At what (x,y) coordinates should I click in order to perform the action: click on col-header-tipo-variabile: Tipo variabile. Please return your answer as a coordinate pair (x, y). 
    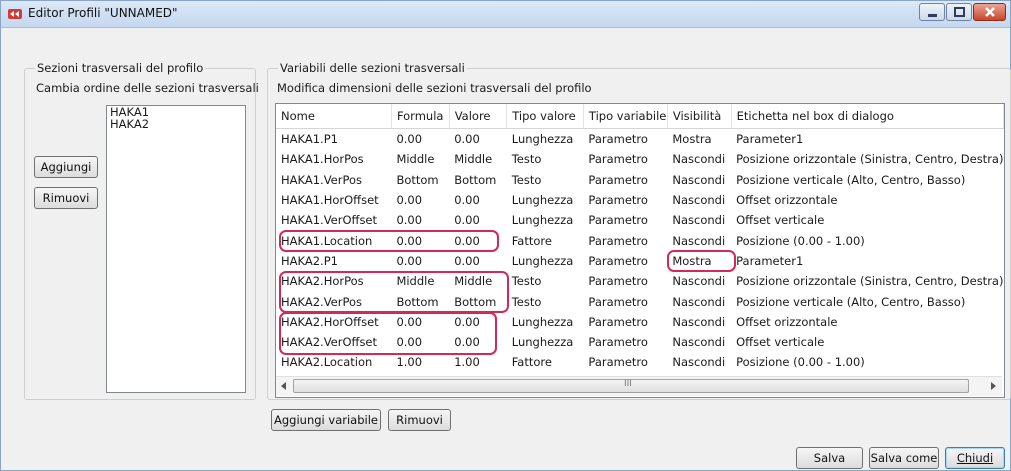
    Looking at the image, I should click on (625, 116).